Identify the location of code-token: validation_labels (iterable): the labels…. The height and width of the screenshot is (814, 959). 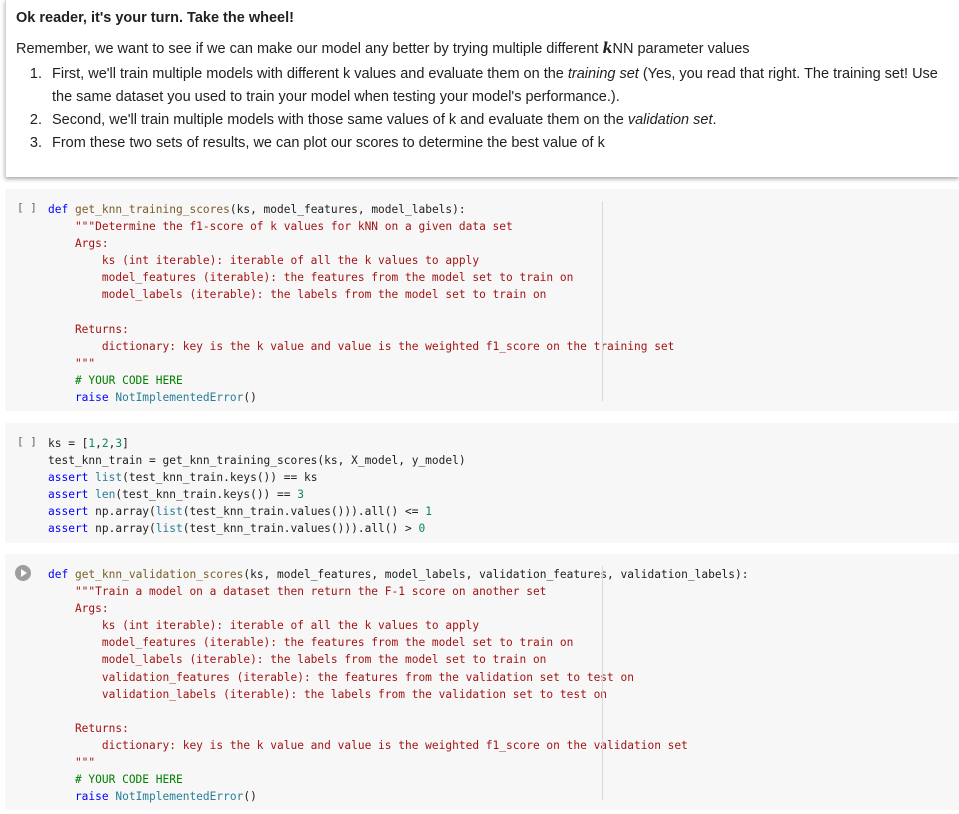
(328, 694).